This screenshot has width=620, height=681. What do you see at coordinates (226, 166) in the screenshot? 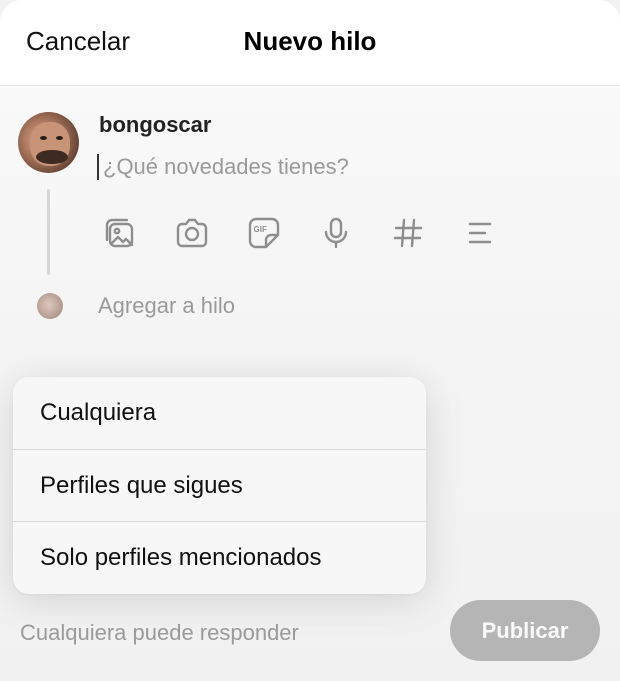
I see `input-placeholder: ¿Qué novedades tienes?` at bounding box center [226, 166].